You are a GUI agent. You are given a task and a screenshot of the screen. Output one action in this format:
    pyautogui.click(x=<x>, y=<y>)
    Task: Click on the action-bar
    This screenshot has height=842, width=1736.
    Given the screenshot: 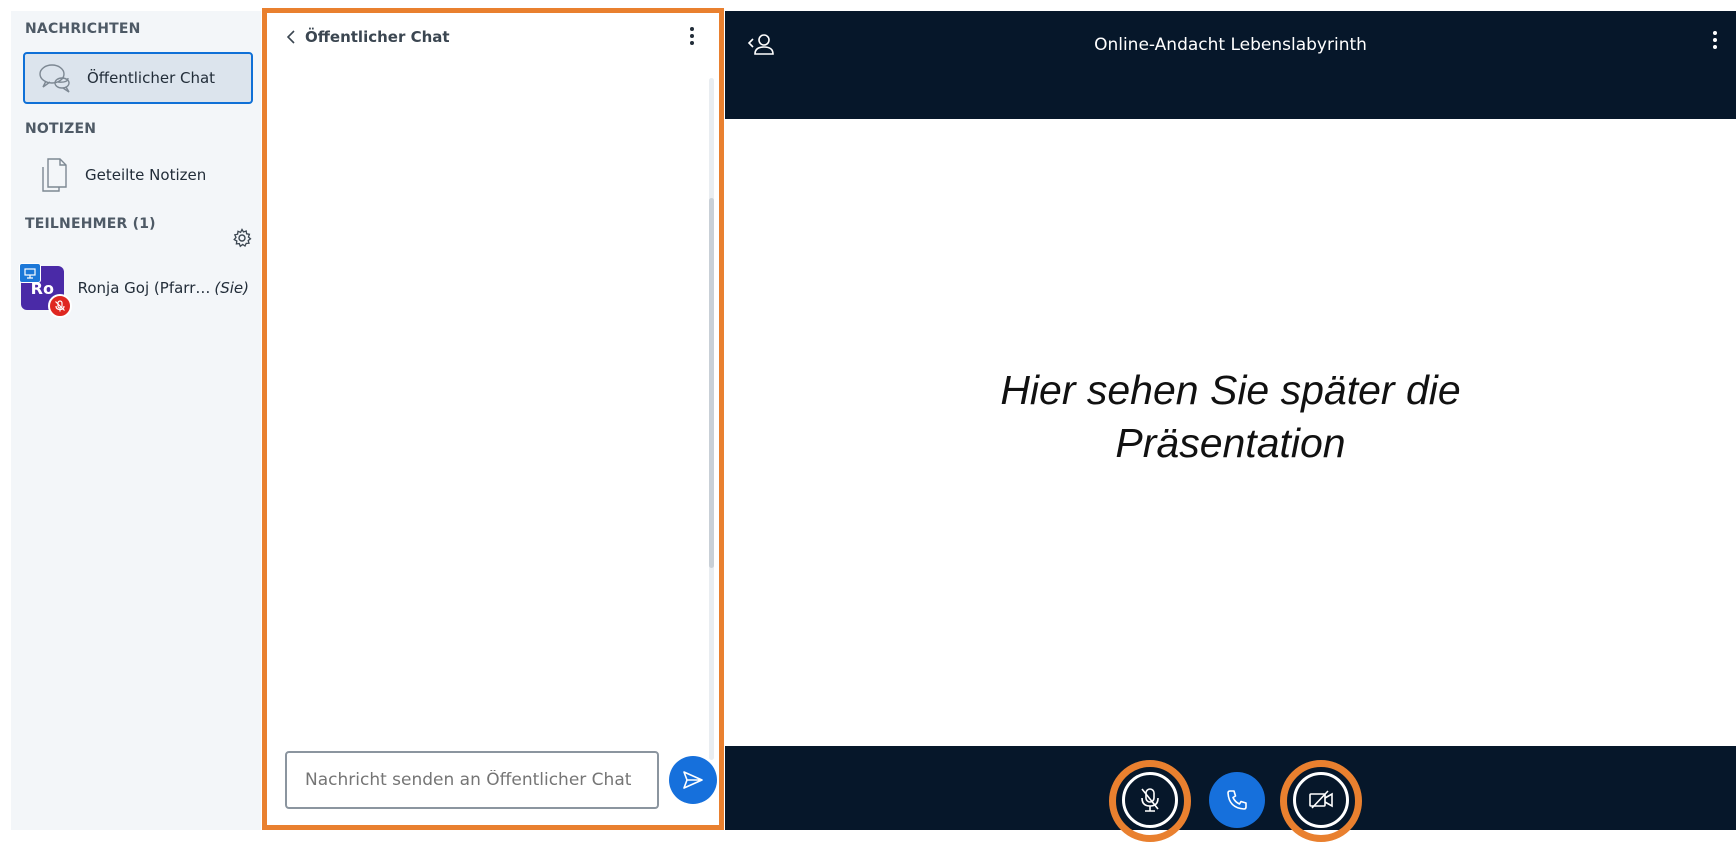 What is the action you would take?
    pyautogui.click(x=1230, y=794)
    